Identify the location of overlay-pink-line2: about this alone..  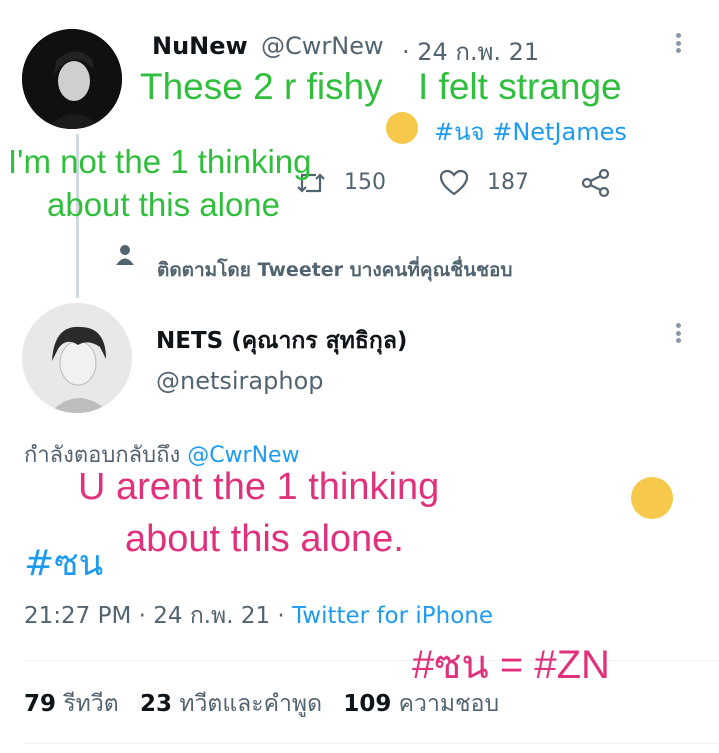
(264, 539).